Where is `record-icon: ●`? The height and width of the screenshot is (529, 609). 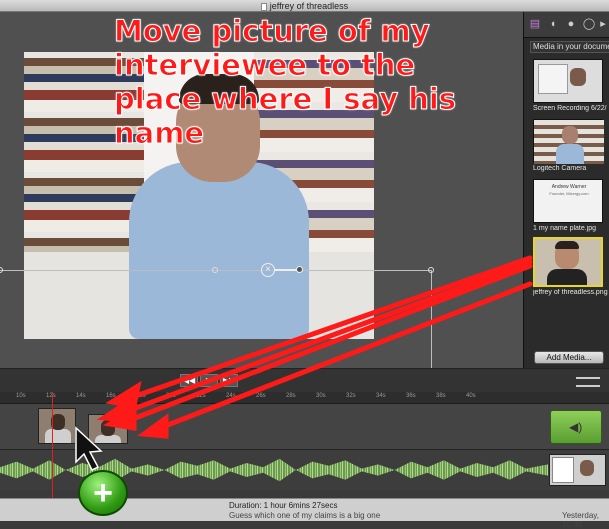 record-icon: ● is located at coordinates (571, 24).